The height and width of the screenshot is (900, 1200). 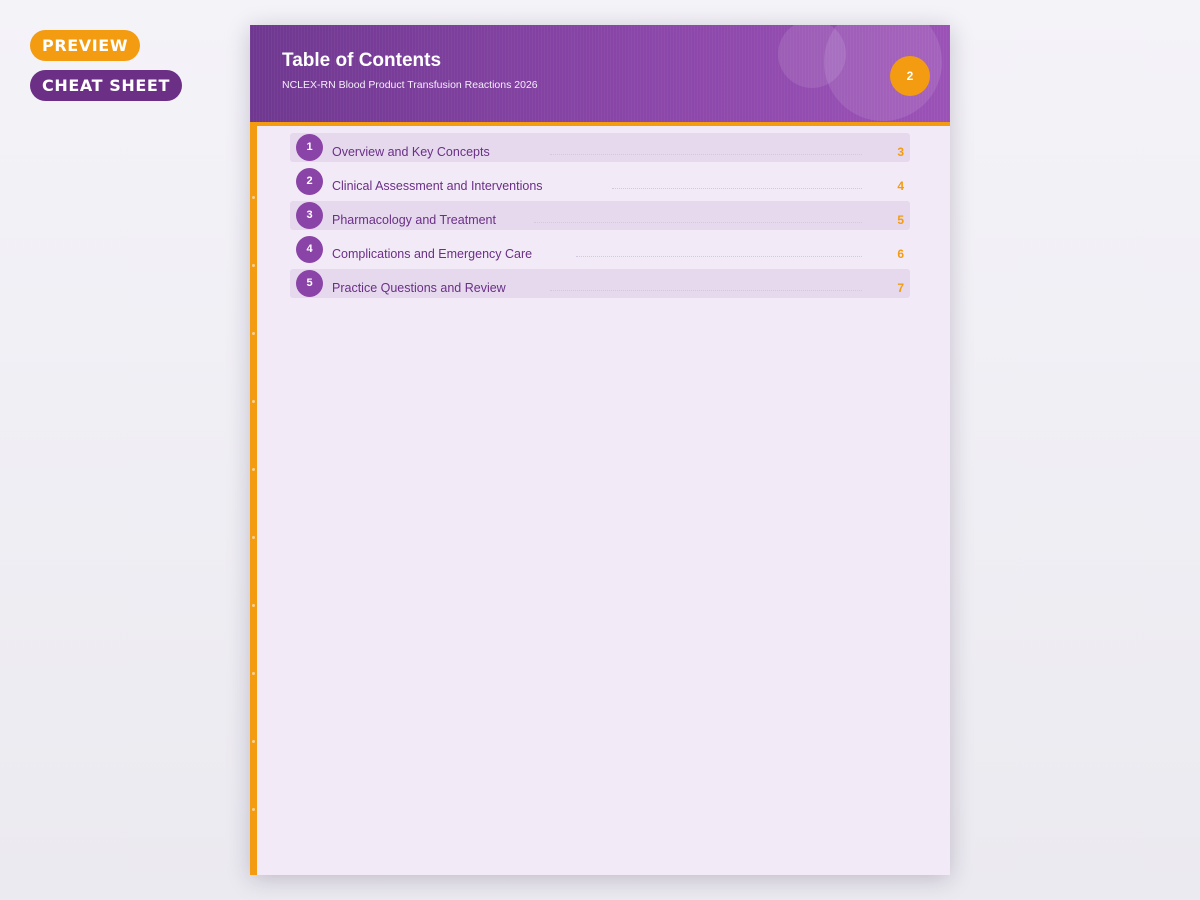 I want to click on section-page-number: 7, so click(x=900, y=288).